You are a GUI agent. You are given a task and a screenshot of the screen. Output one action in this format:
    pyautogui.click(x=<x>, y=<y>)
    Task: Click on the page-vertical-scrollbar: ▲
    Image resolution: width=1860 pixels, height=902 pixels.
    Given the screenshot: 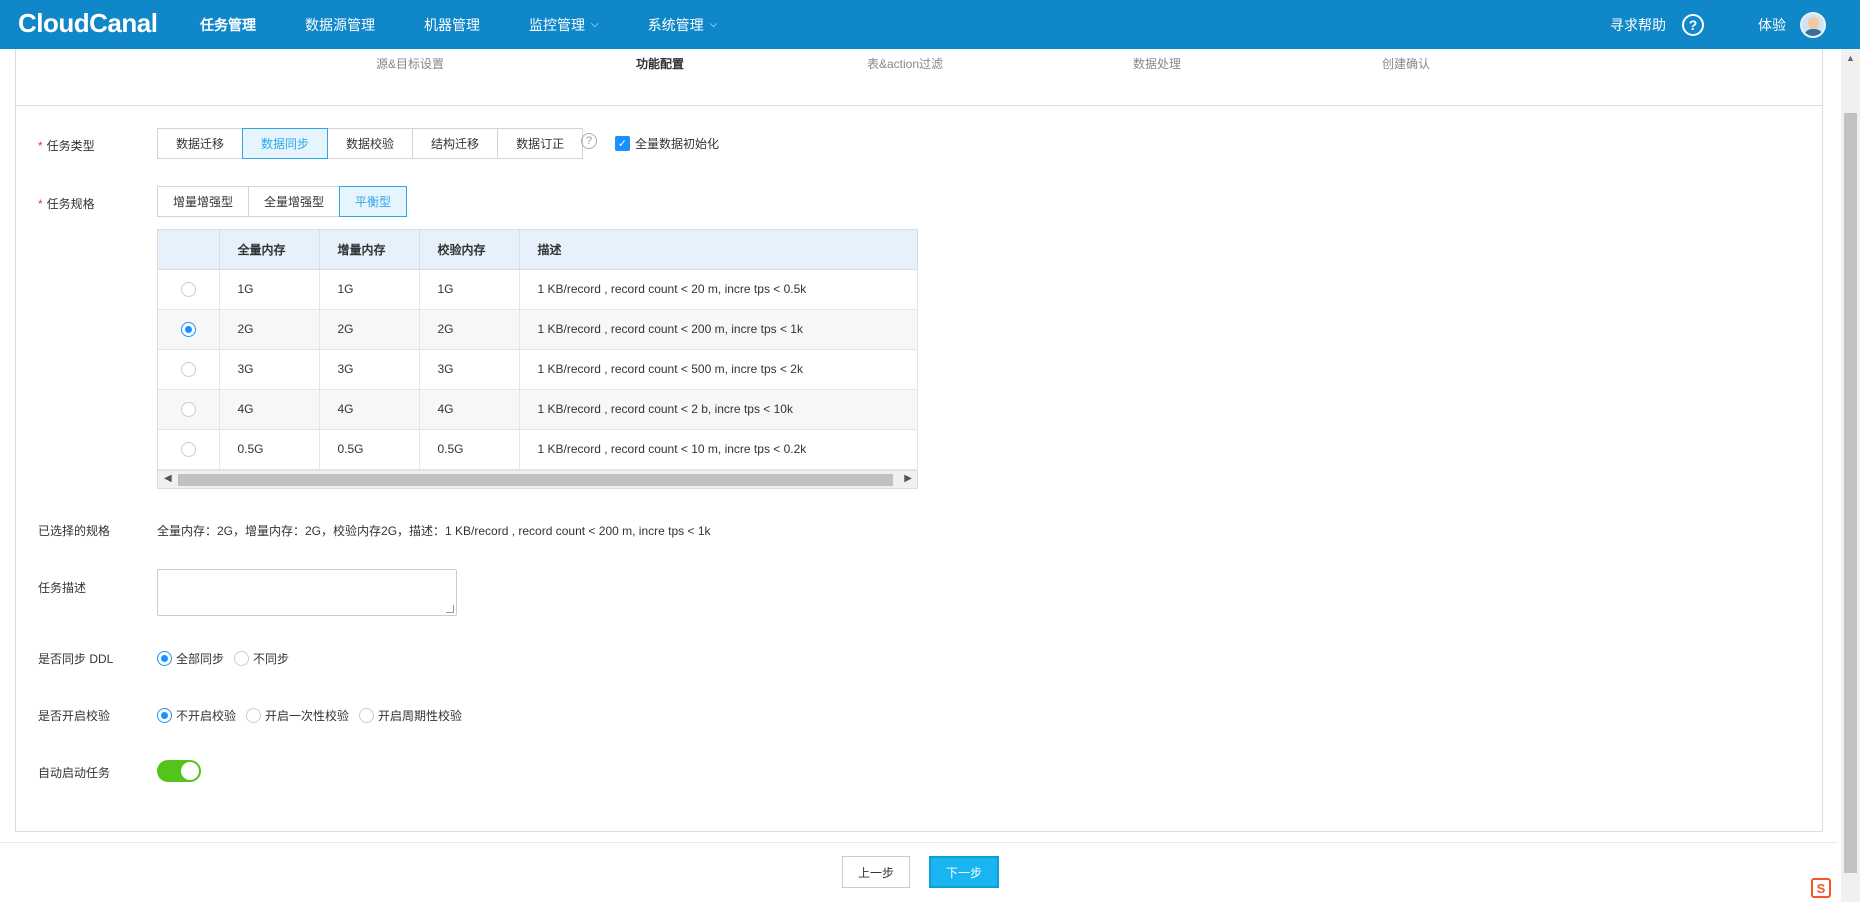 What is the action you would take?
    pyautogui.click(x=1850, y=475)
    